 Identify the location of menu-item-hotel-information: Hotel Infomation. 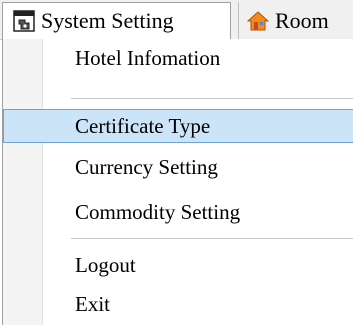
(178, 59).